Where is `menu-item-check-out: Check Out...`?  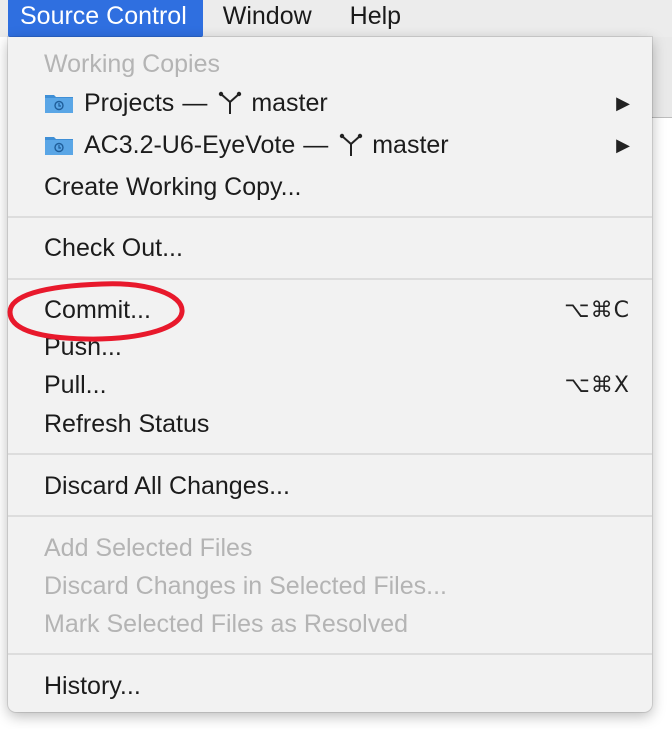 menu-item-check-out: Check Out... is located at coordinates (330, 248).